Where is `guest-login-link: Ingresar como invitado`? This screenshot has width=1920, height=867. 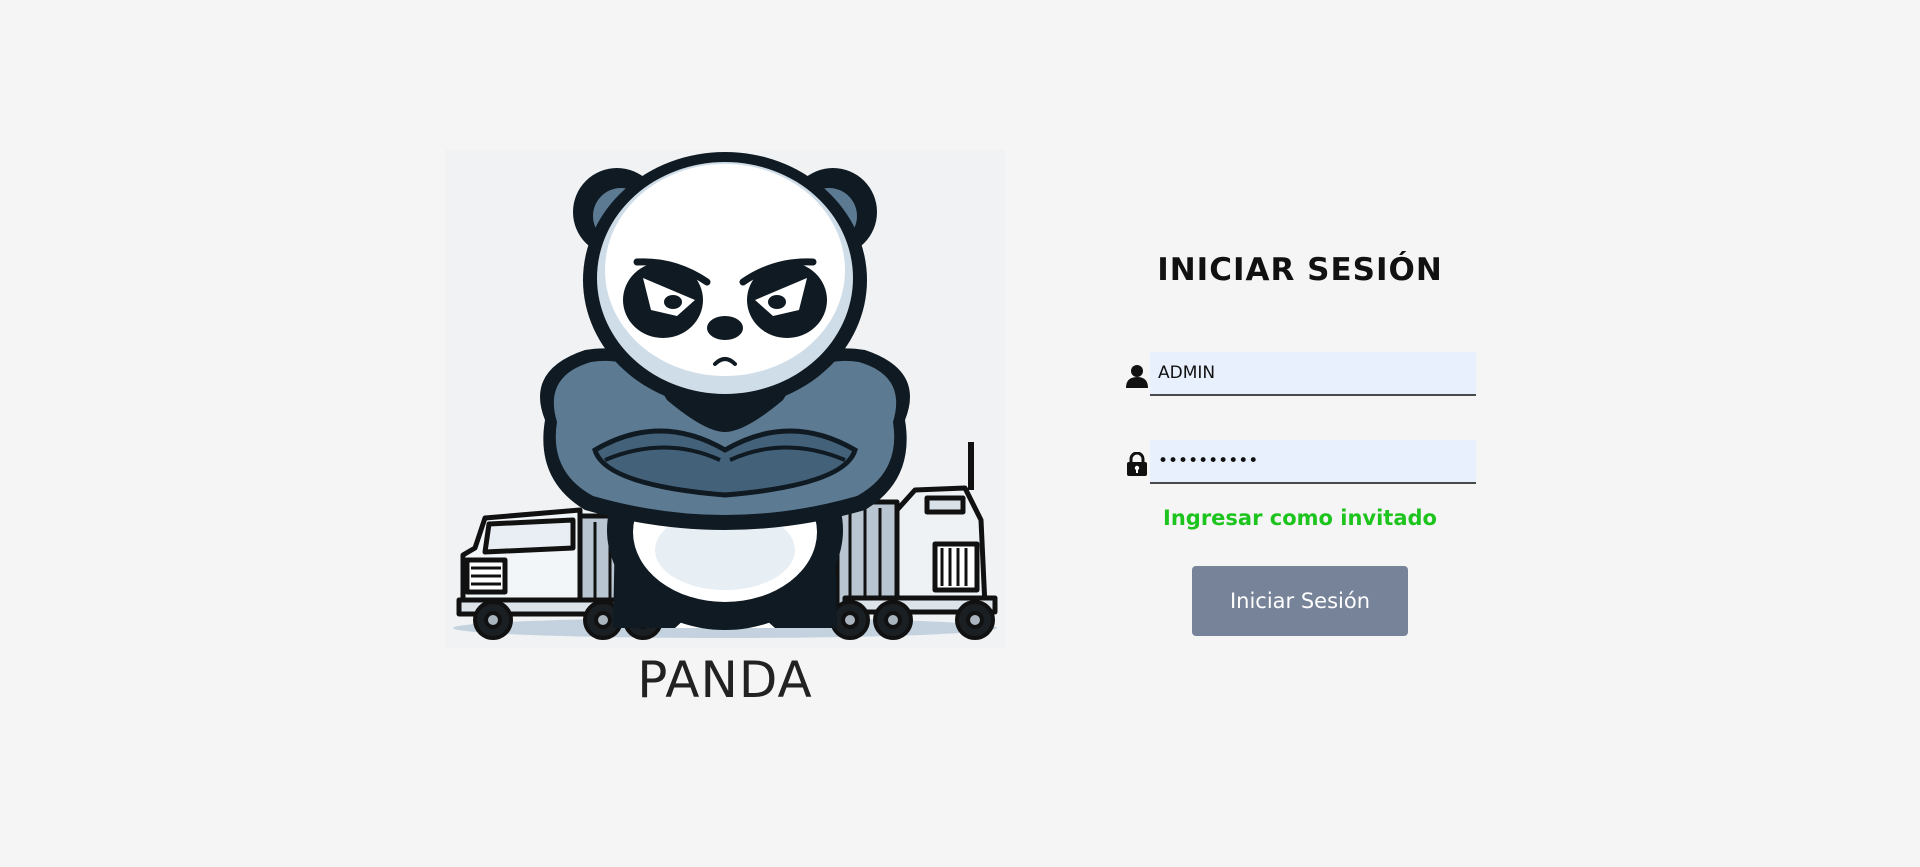
guest-login-link: Ingresar como invitado is located at coordinates (1300, 518).